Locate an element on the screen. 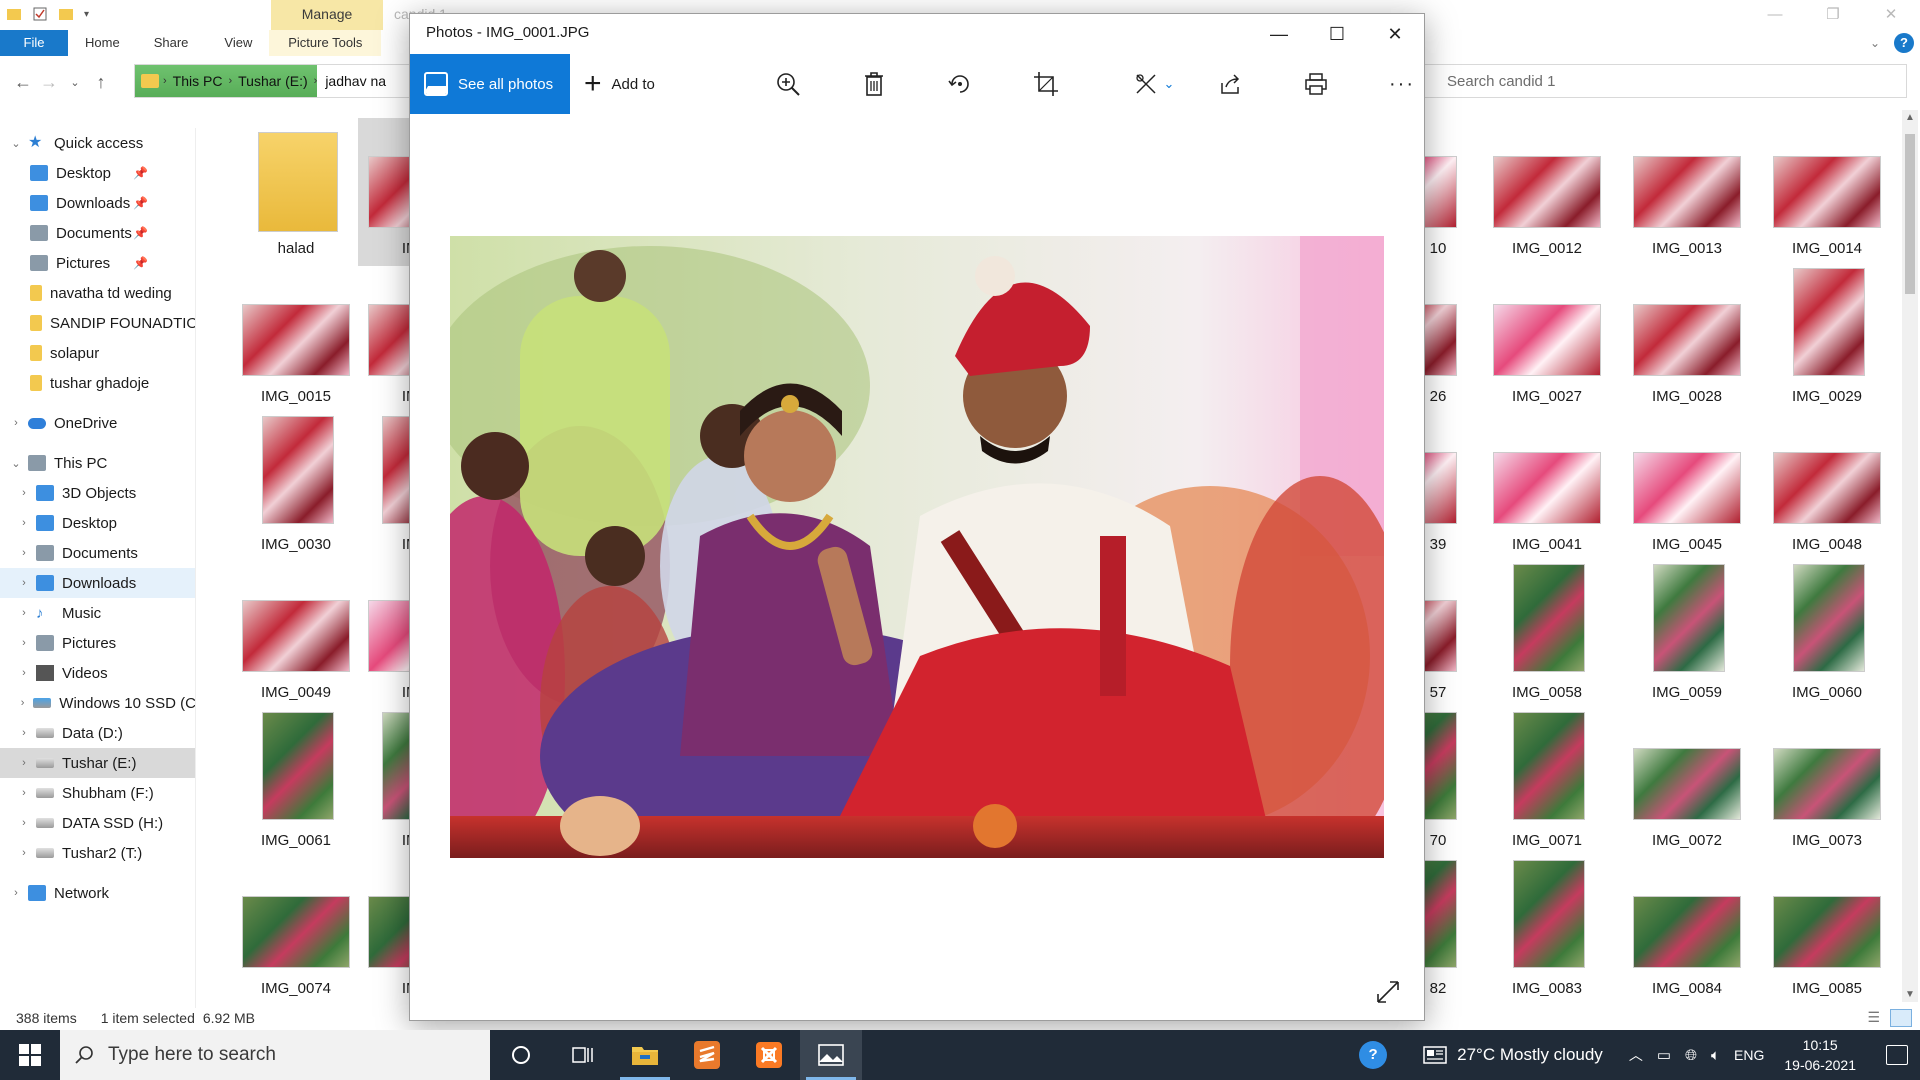 The height and width of the screenshot is (1080, 1920). file-tile: IMG_0029 is located at coordinates (1823, 340).